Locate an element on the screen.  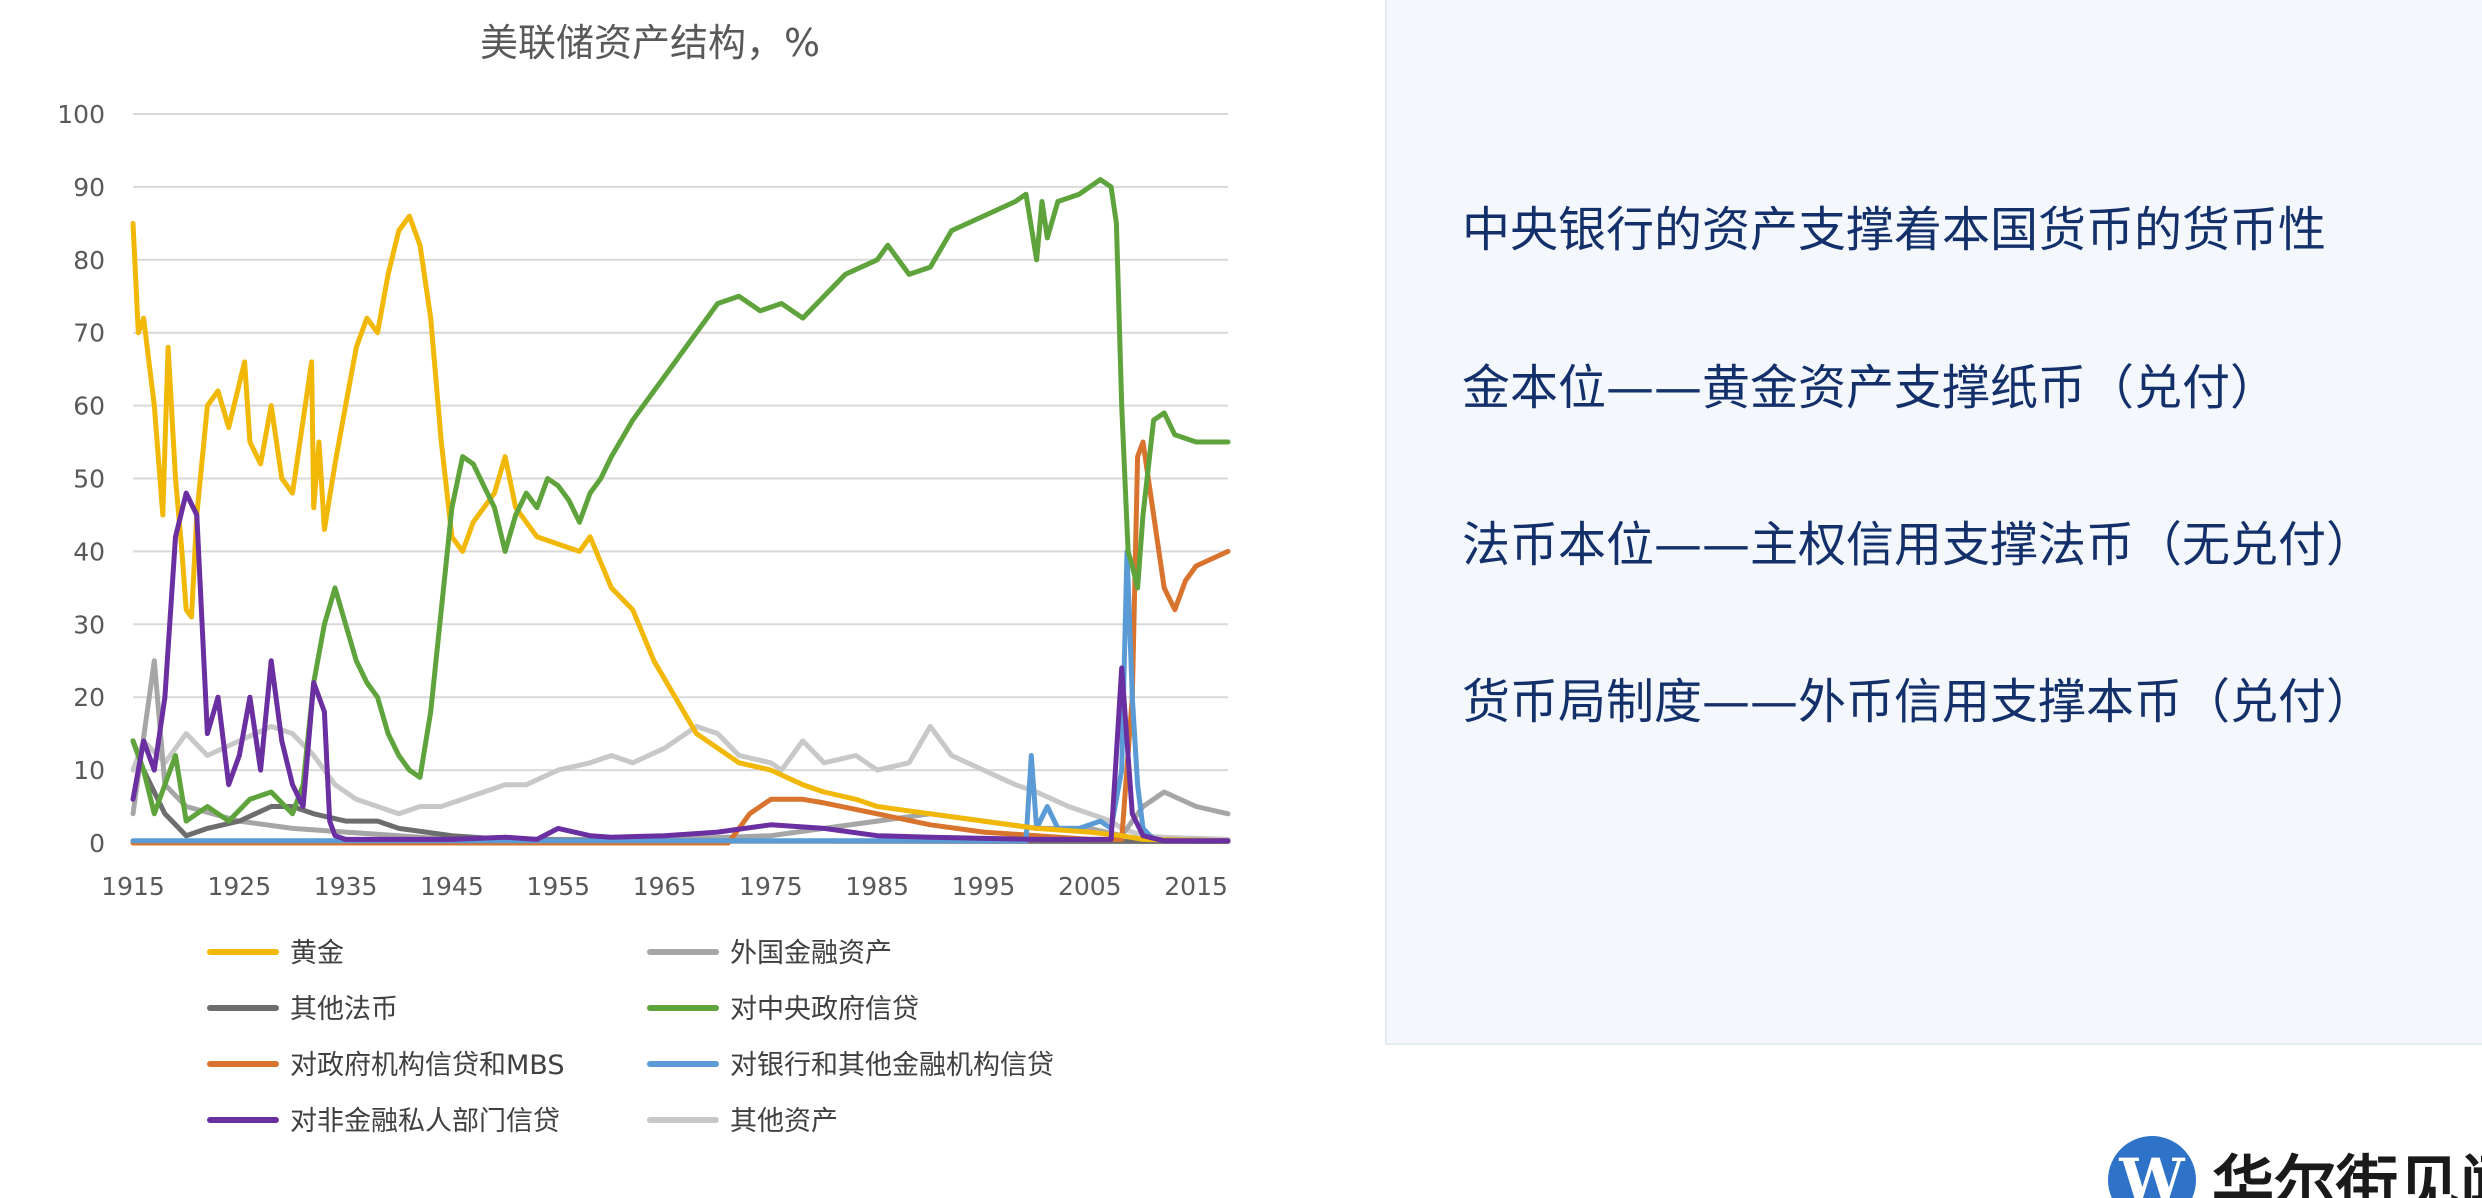
y-tick-label: 80 is located at coordinates (89, 260).